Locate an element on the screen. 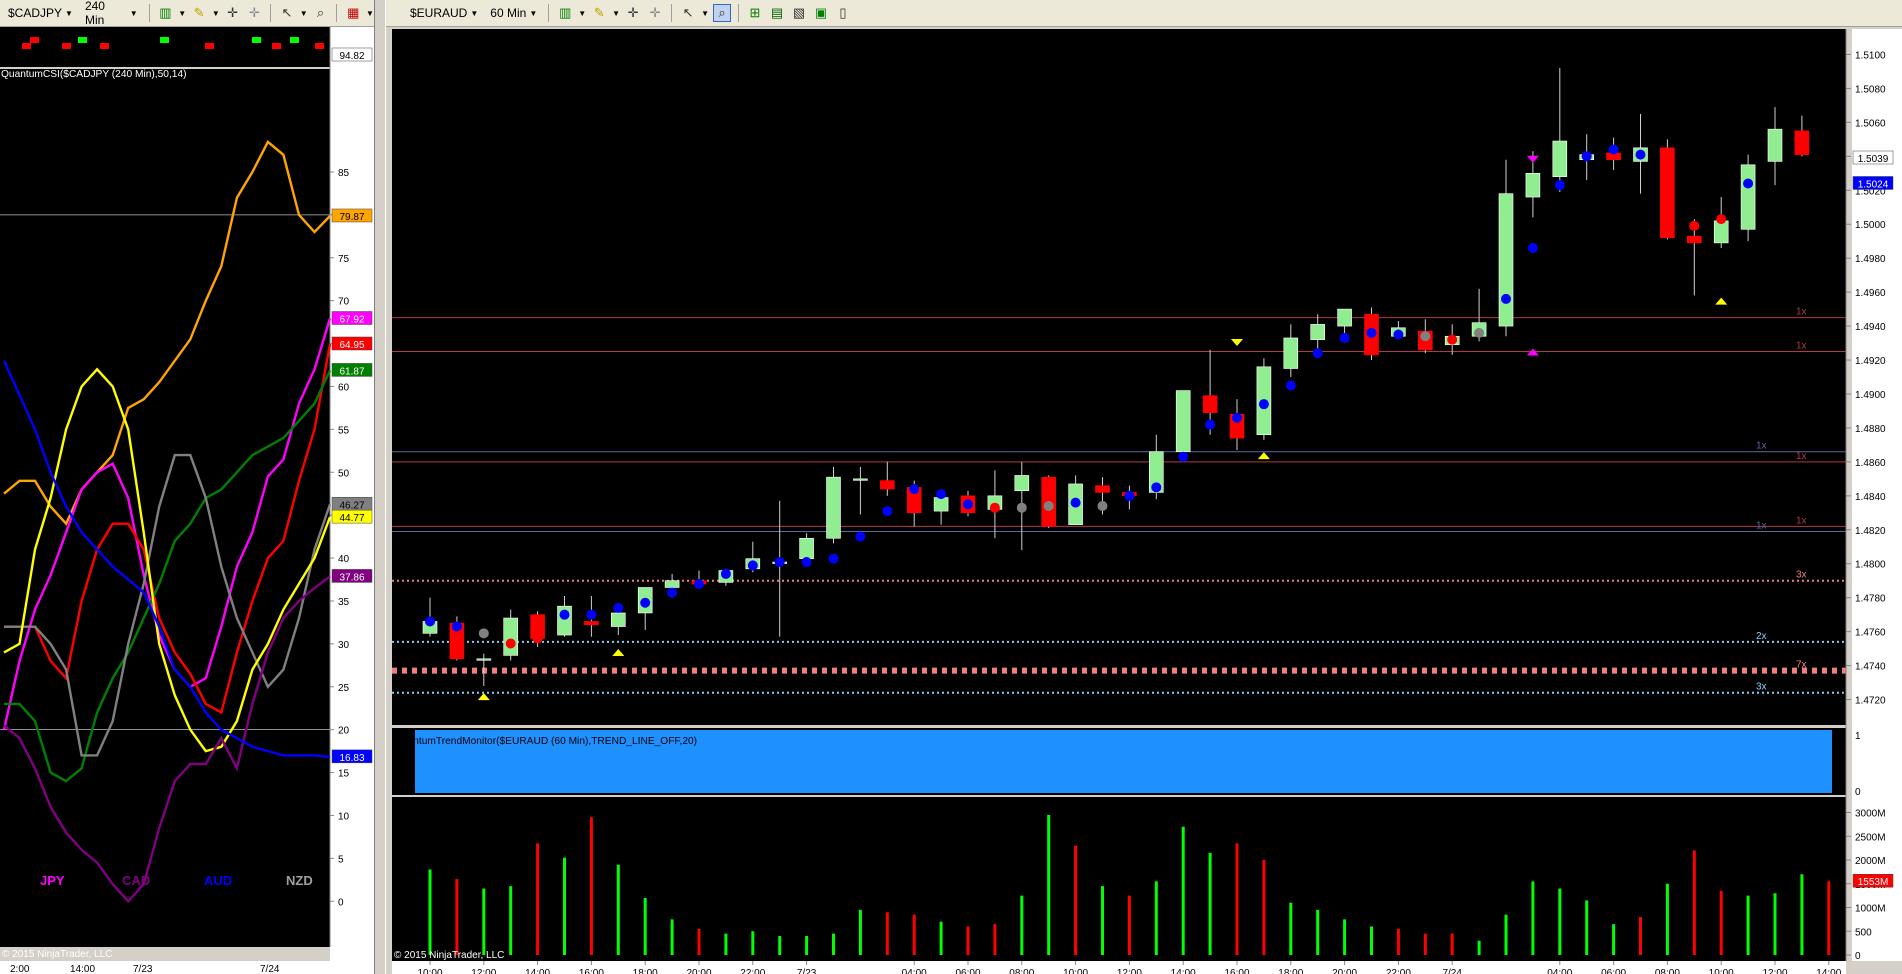 The image size is (1902, 974). csi-series-value-tag: 46.27 is located at coordinates (351, 505).